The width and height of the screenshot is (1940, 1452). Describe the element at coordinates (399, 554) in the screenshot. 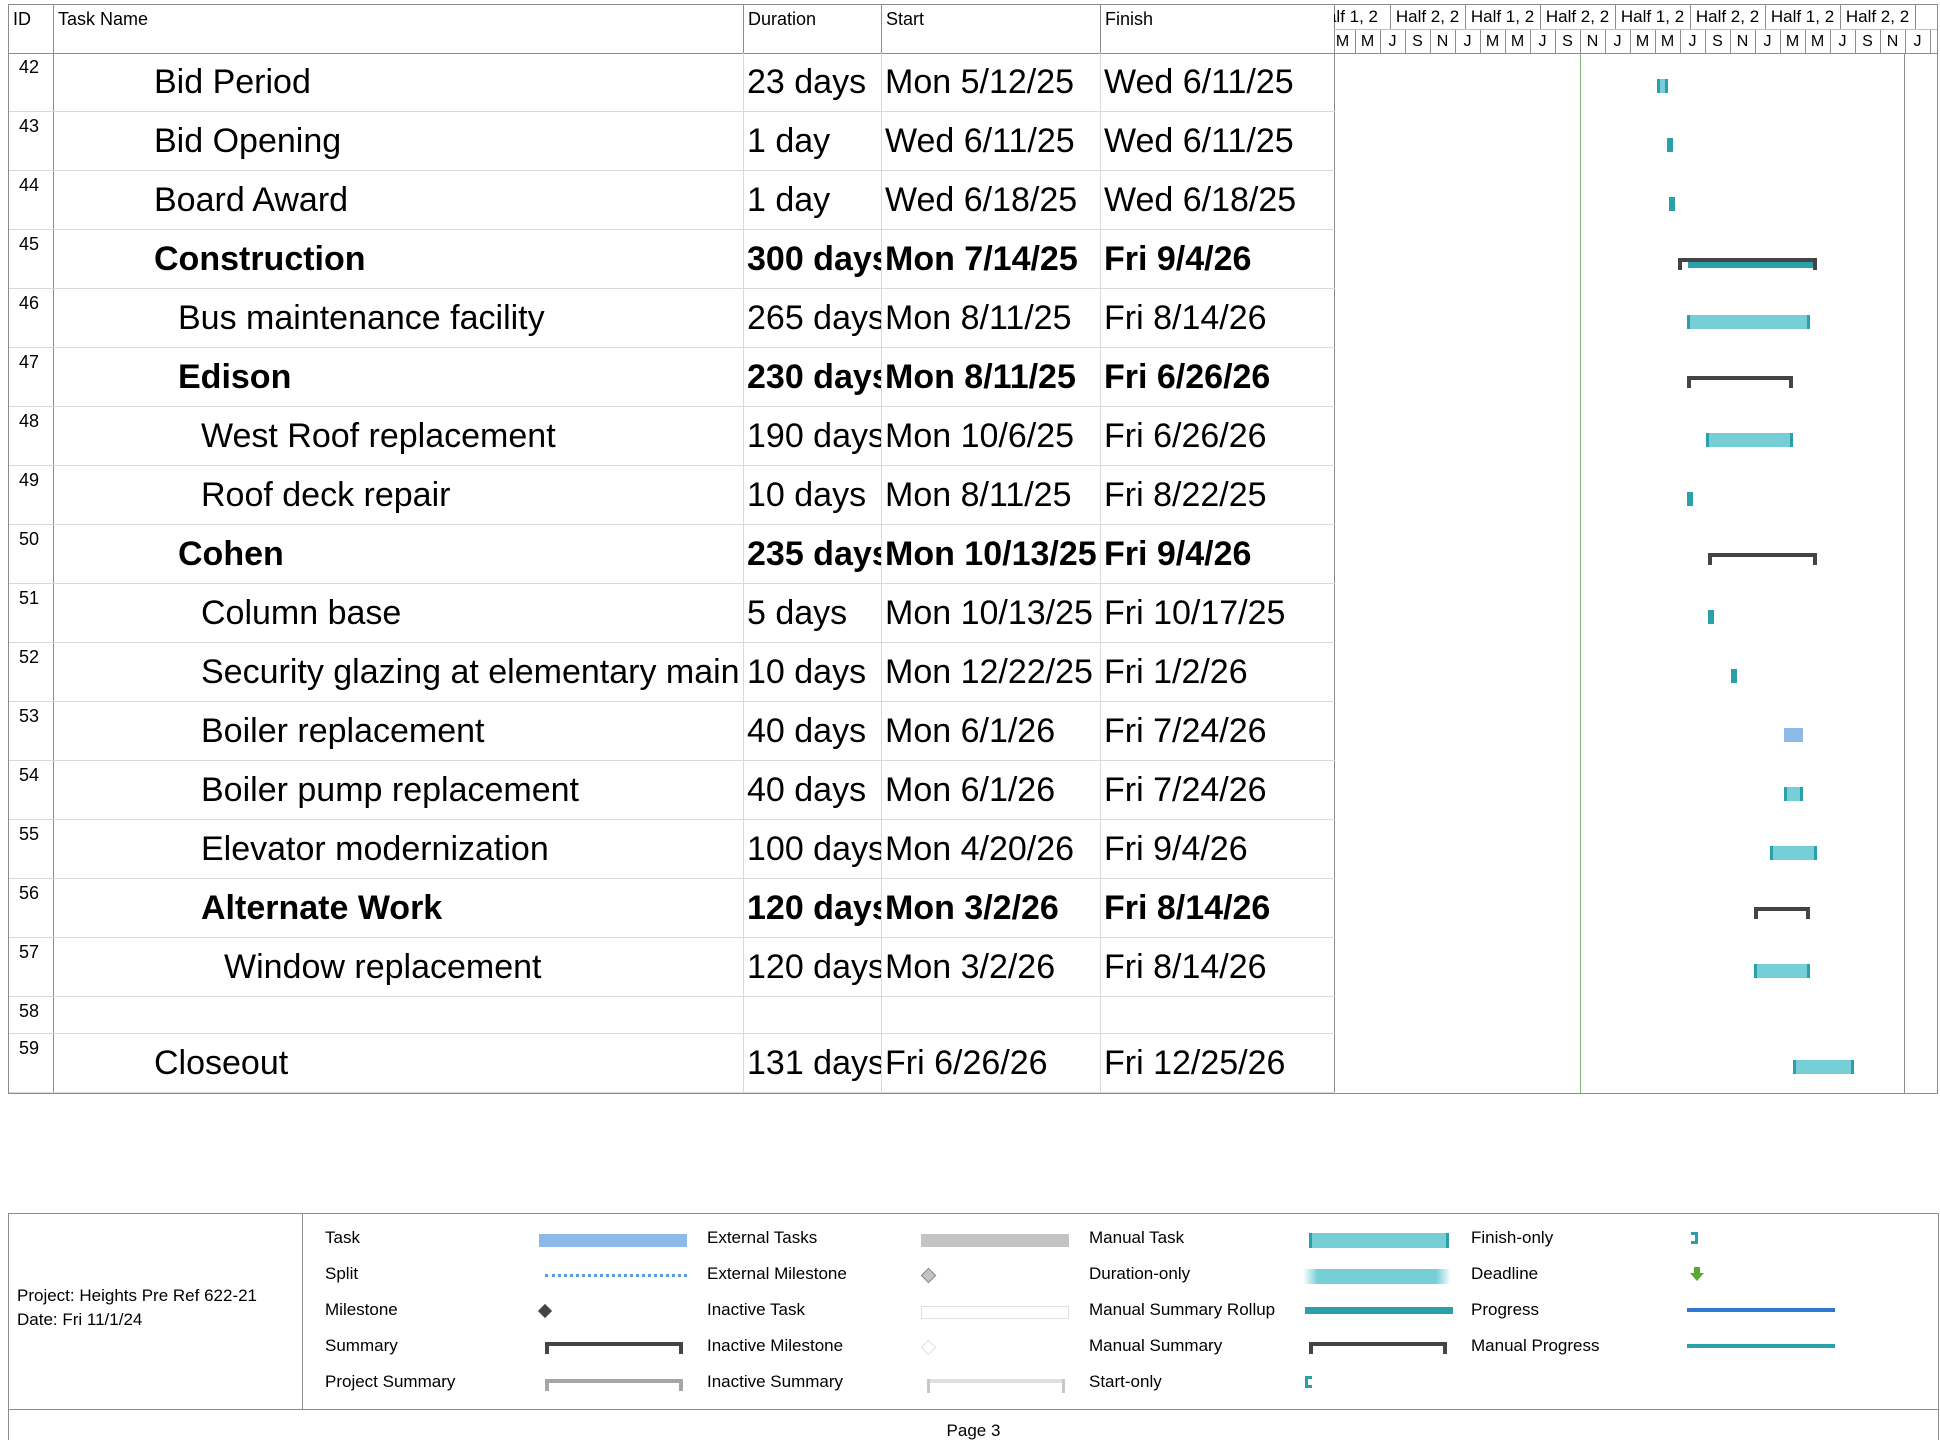

I see `task-name-cell: Cohen` at that location.